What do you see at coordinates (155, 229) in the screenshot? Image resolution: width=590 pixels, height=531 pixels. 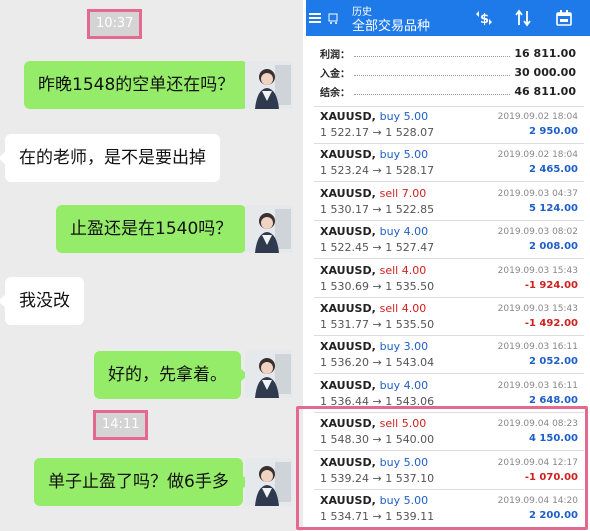 I see `chat-message-outgoing: 止盈还是在1540吗？` at bounding box center [155, 229].